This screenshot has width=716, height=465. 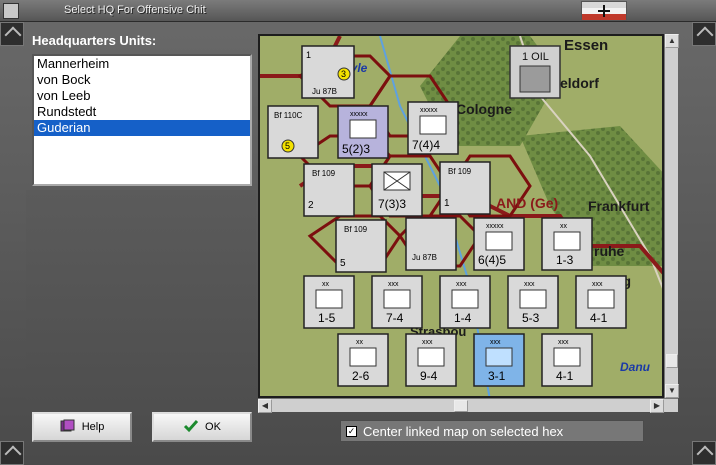 I want to click on corner-bottom-left, so click(x=12, y=453).